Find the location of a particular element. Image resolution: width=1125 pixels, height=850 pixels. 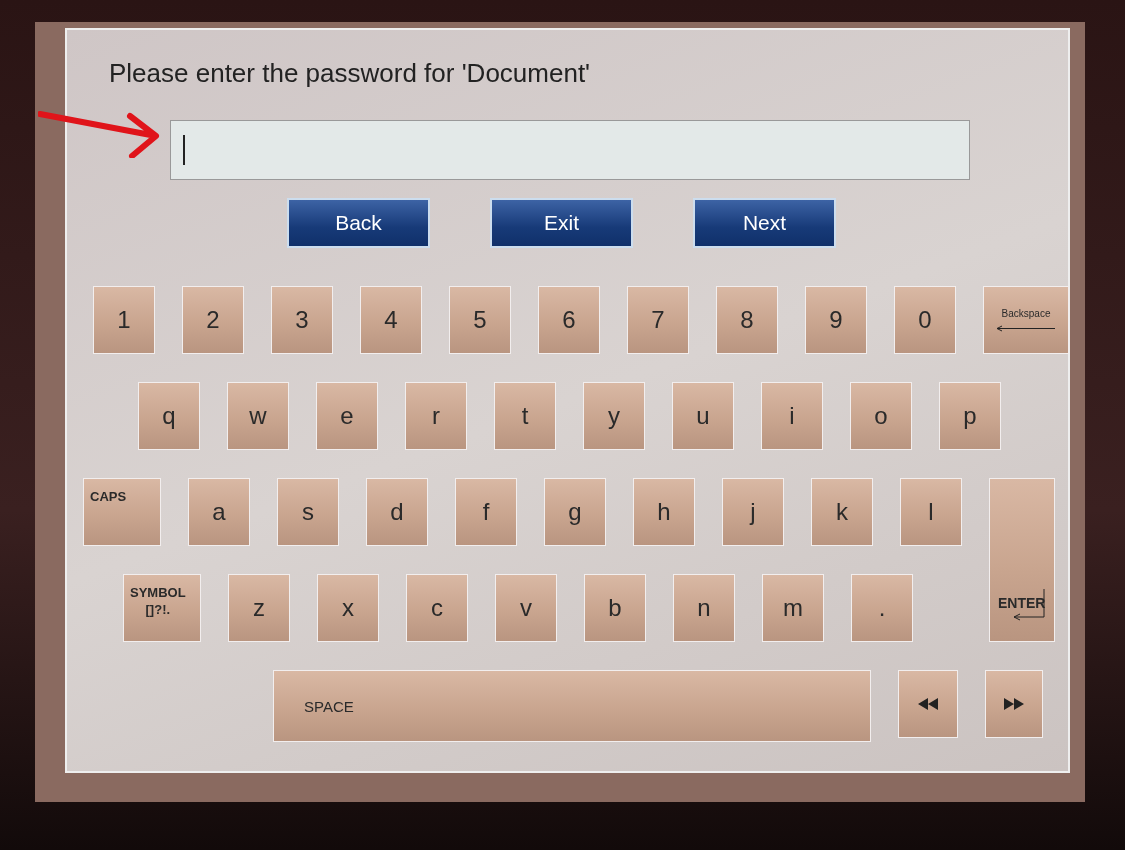

cursor-right-key is located at coordinates (1014, 704).